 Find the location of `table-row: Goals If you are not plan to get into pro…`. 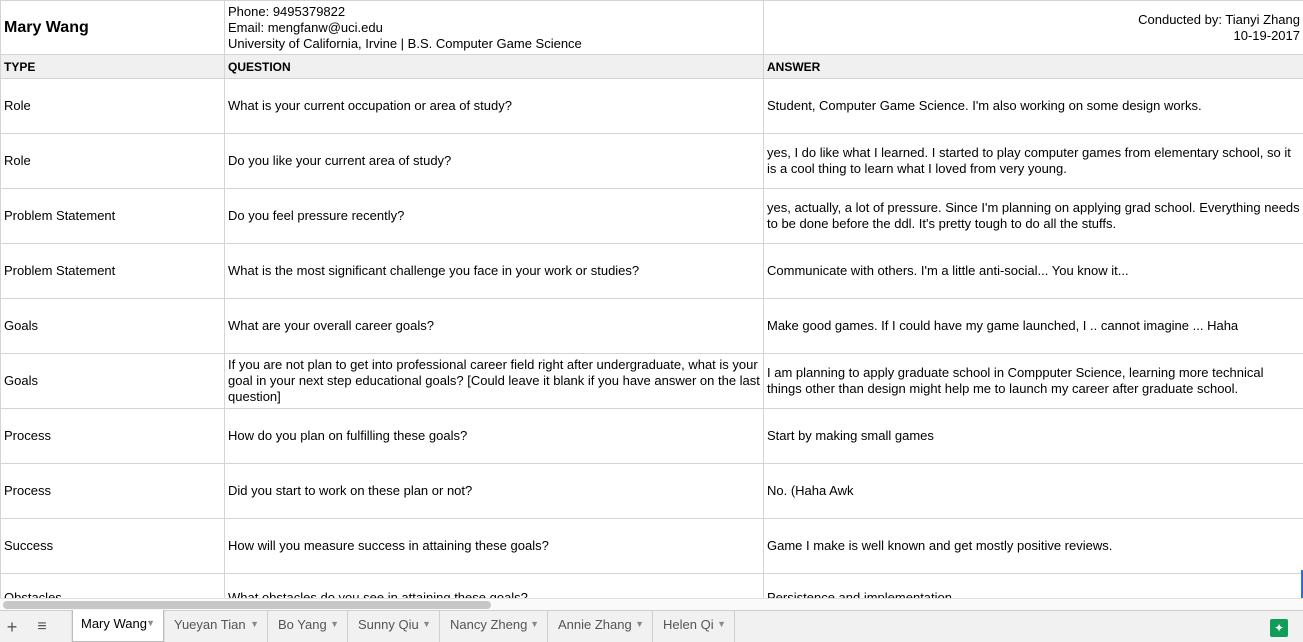

table-row: Goals If you are not plan to get into pro… is located at coordinates (651, 381).